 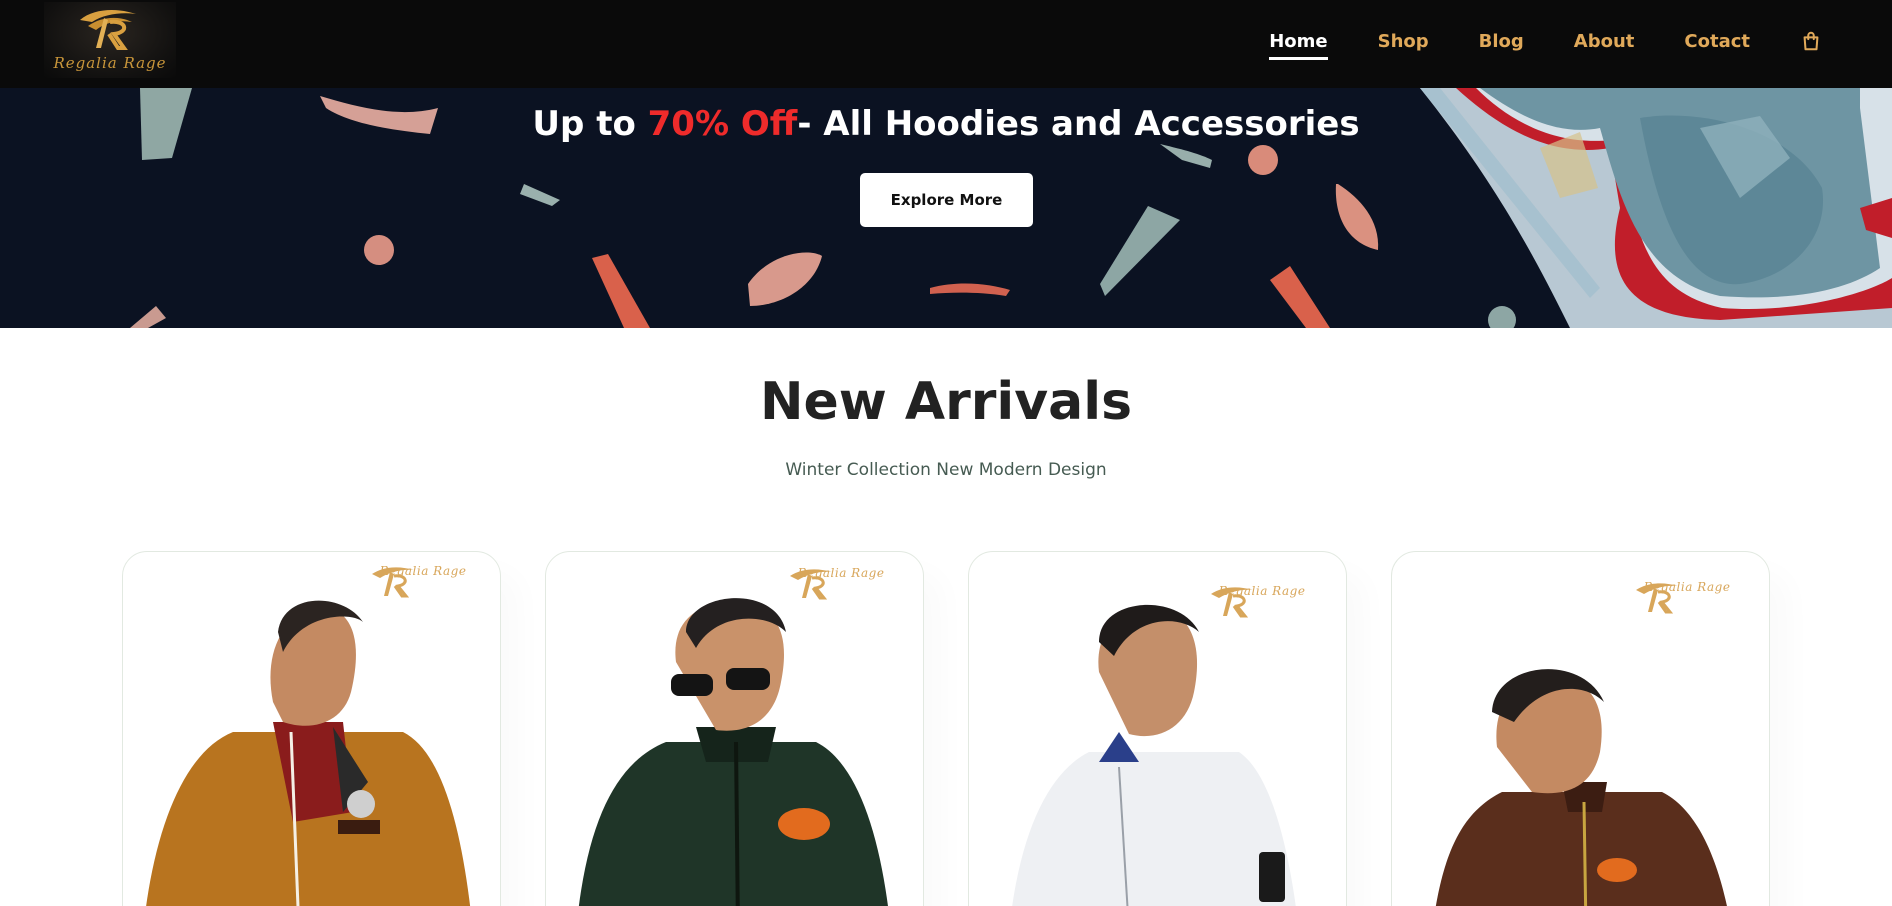 I want to click on new-arrivals-subtitle: Winter Collection New Modern Design, so click(x=946, y=470).